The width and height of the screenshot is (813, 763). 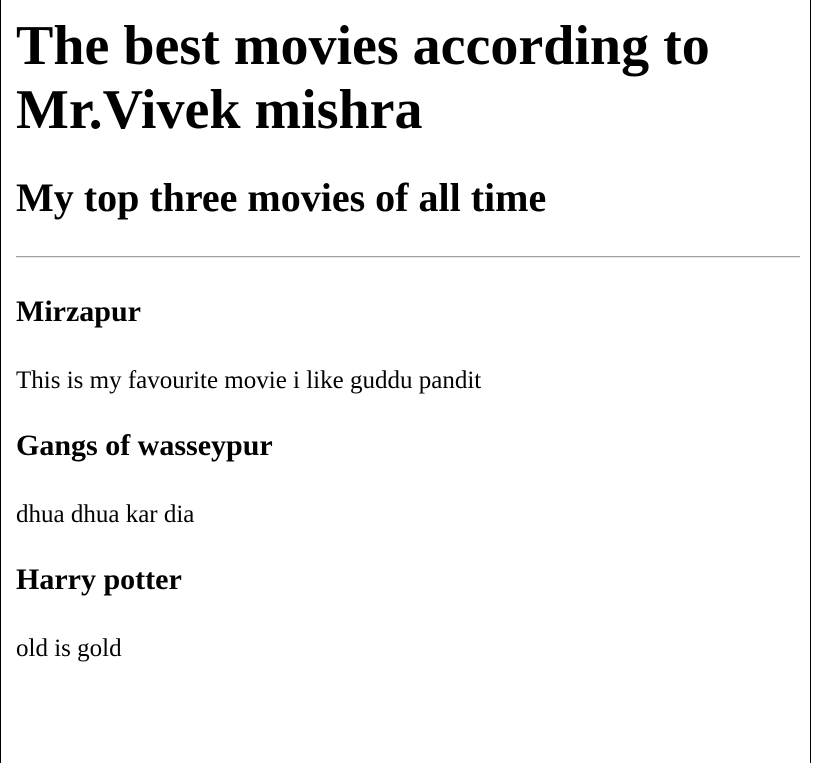 I want to click on page-subtitle: My top three movies of all time, so click(x=281, y=197).